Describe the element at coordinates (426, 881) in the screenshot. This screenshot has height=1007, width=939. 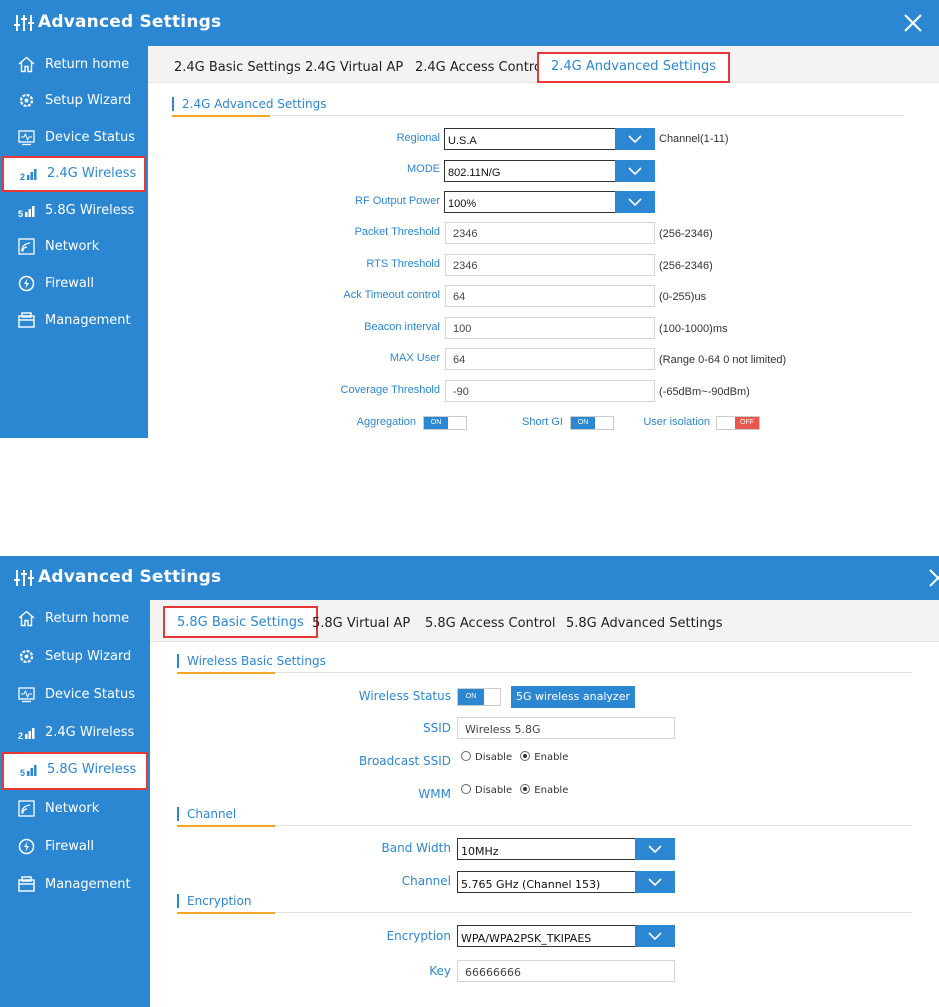
I see `channel-label: Channel` at that location.